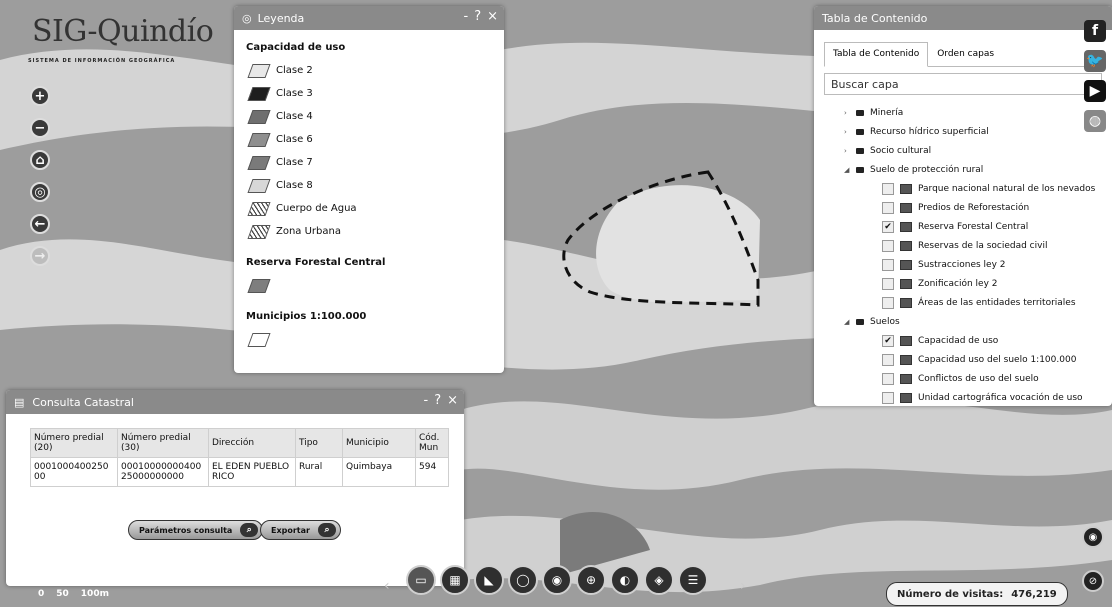  I want to click on twitter-icon: 🐦, so click(1095, 61).